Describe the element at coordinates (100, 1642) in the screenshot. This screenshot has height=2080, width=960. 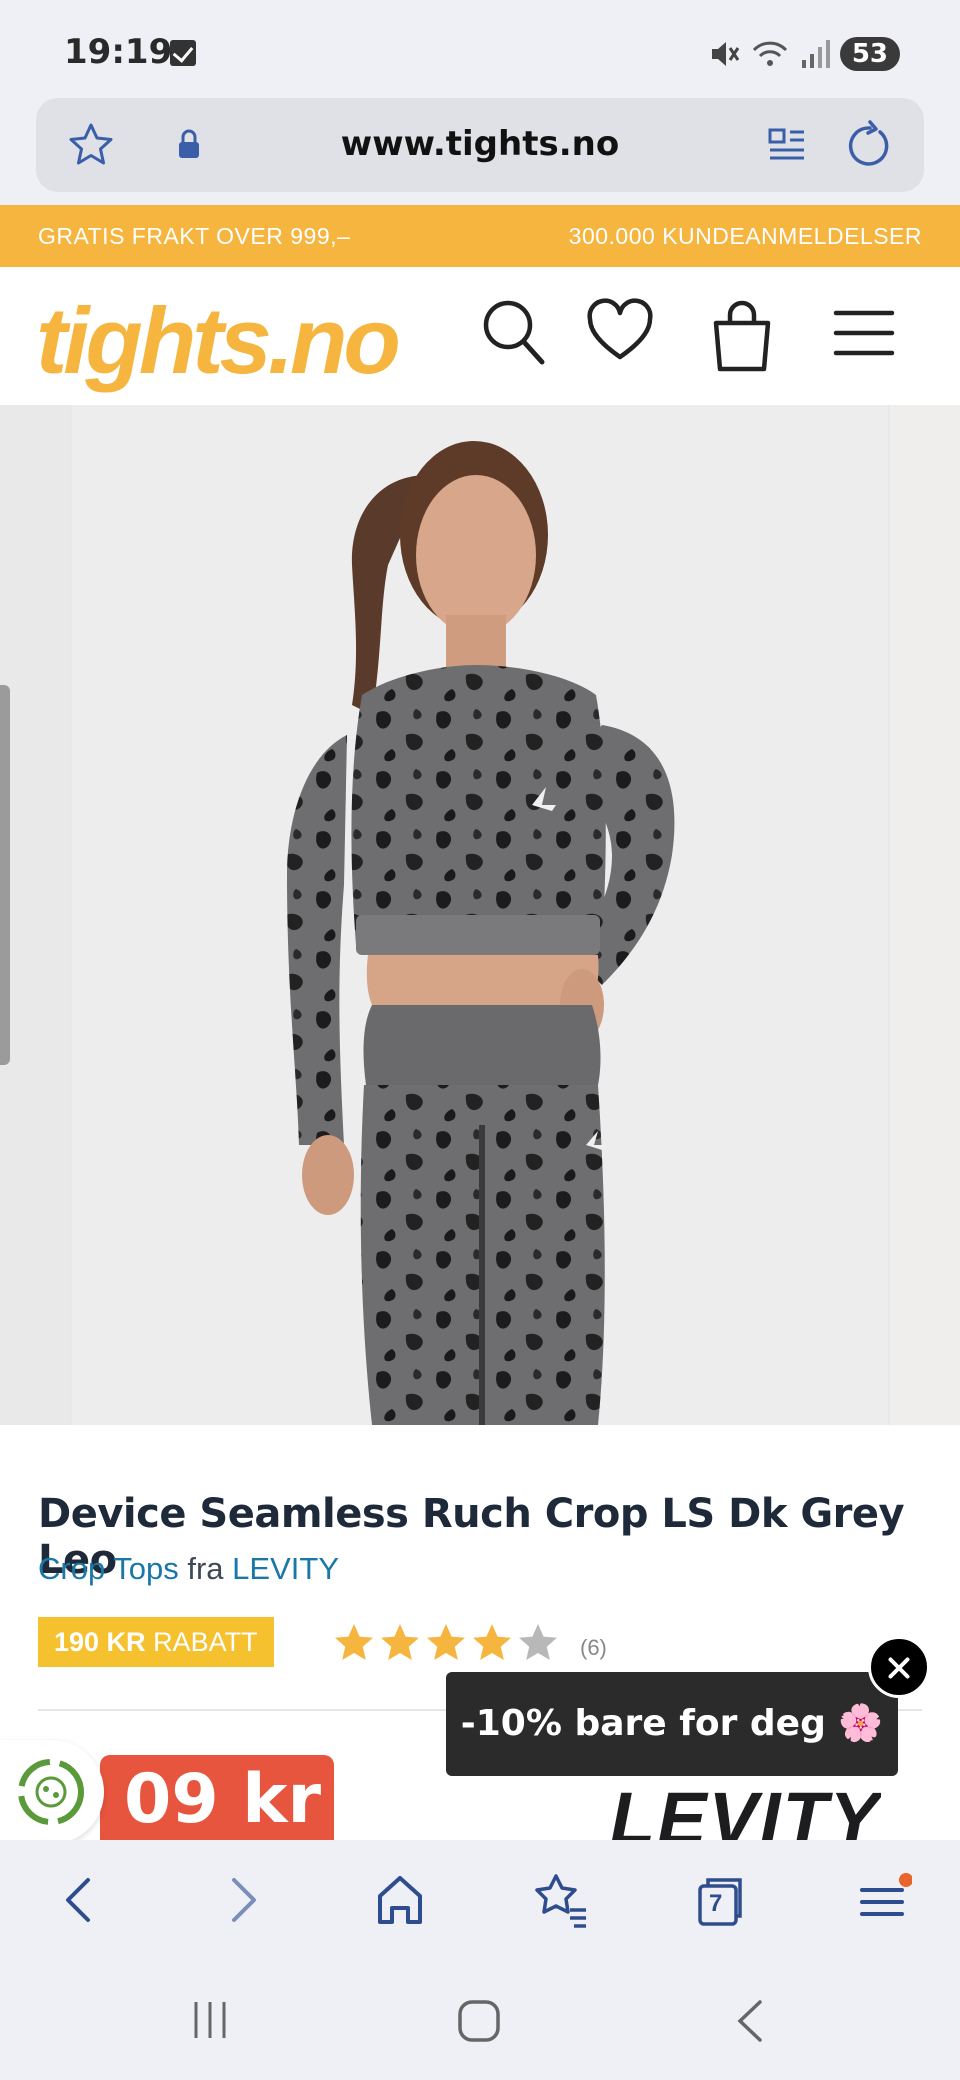
I see `discount-amount: 190 KR` at that location.